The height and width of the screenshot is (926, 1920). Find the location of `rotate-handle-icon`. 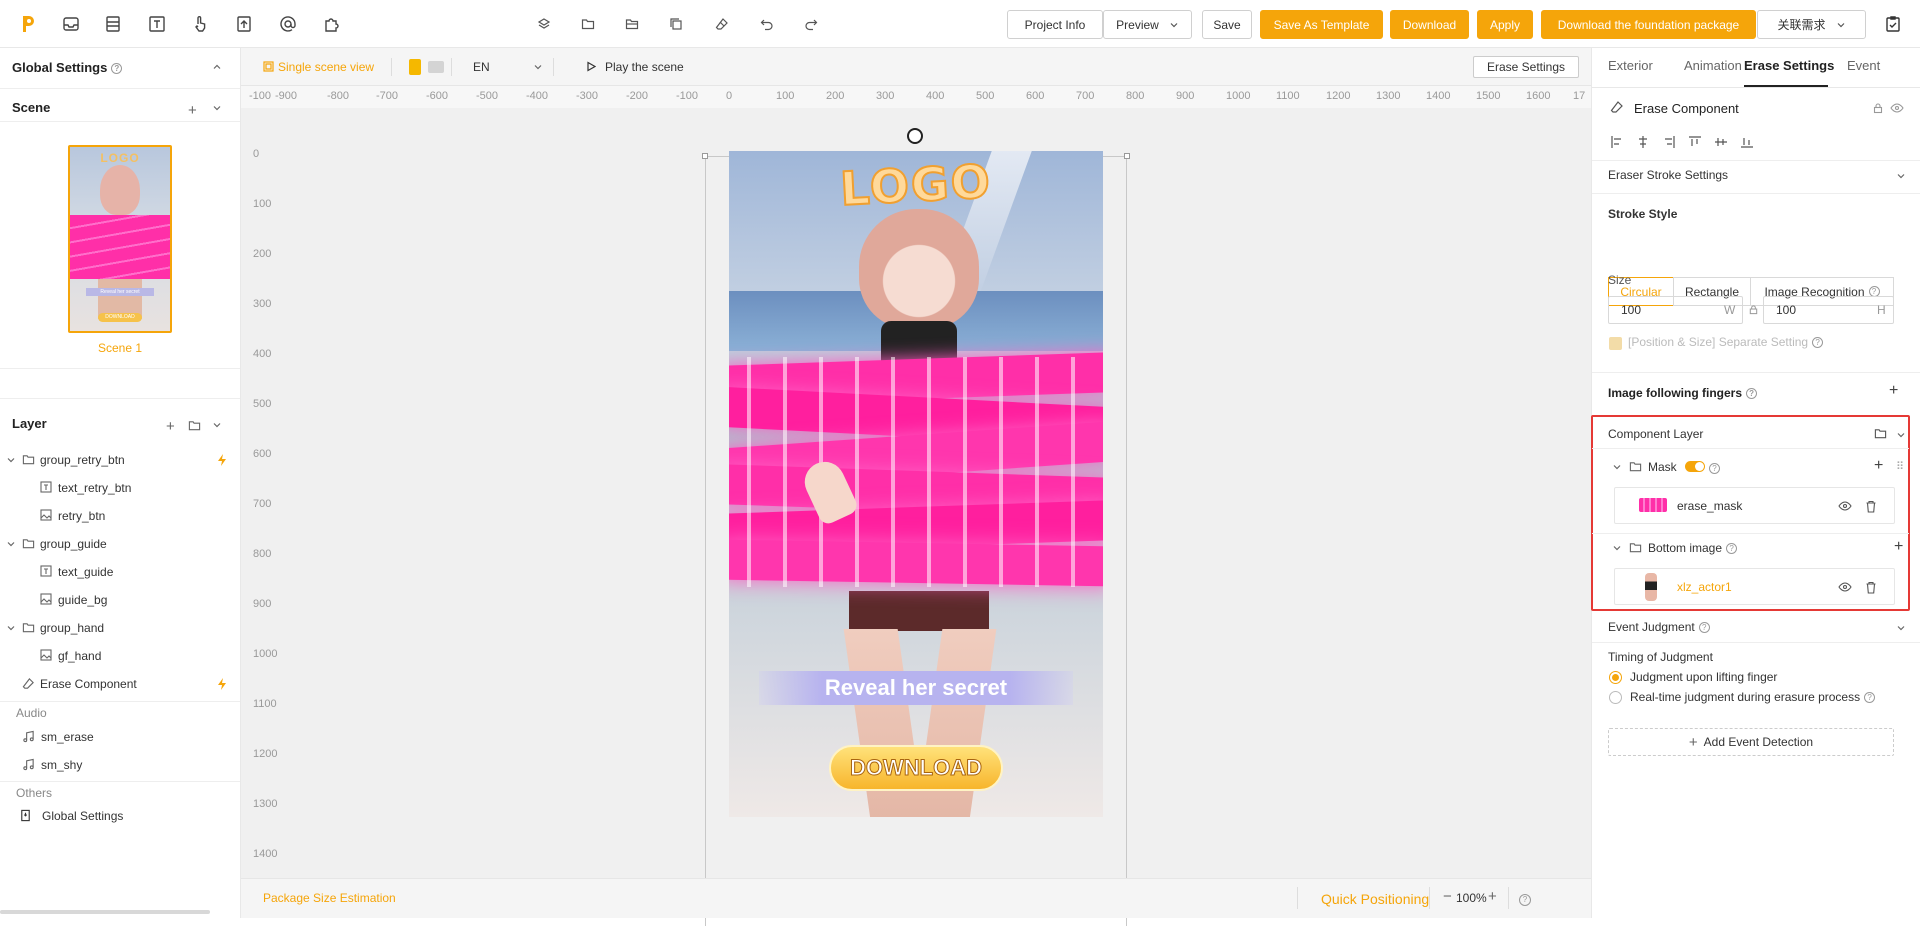

rotate-handle-icon is located at coordinates (915, 136).